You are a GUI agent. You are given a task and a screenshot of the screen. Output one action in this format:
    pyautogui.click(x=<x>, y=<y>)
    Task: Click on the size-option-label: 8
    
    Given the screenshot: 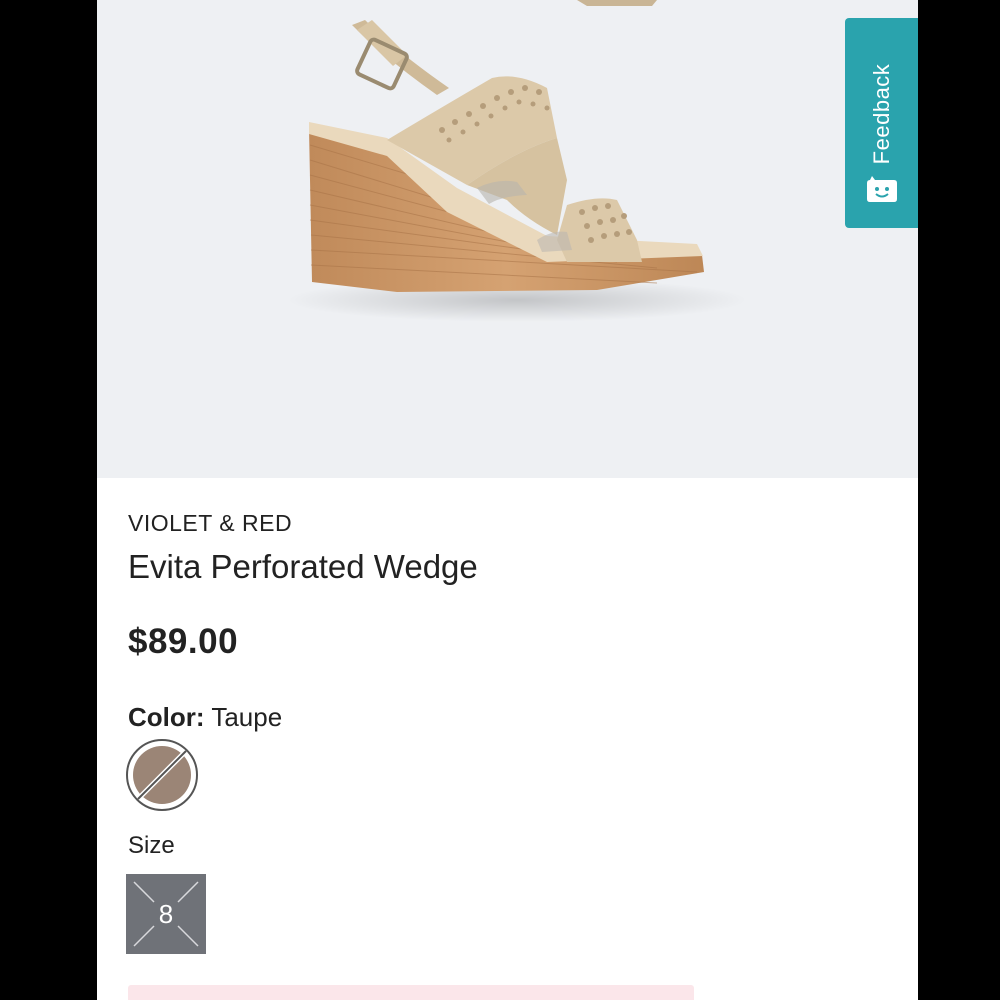 What is the action you would take?
    pyautogui.click(x=166, y=914)
    